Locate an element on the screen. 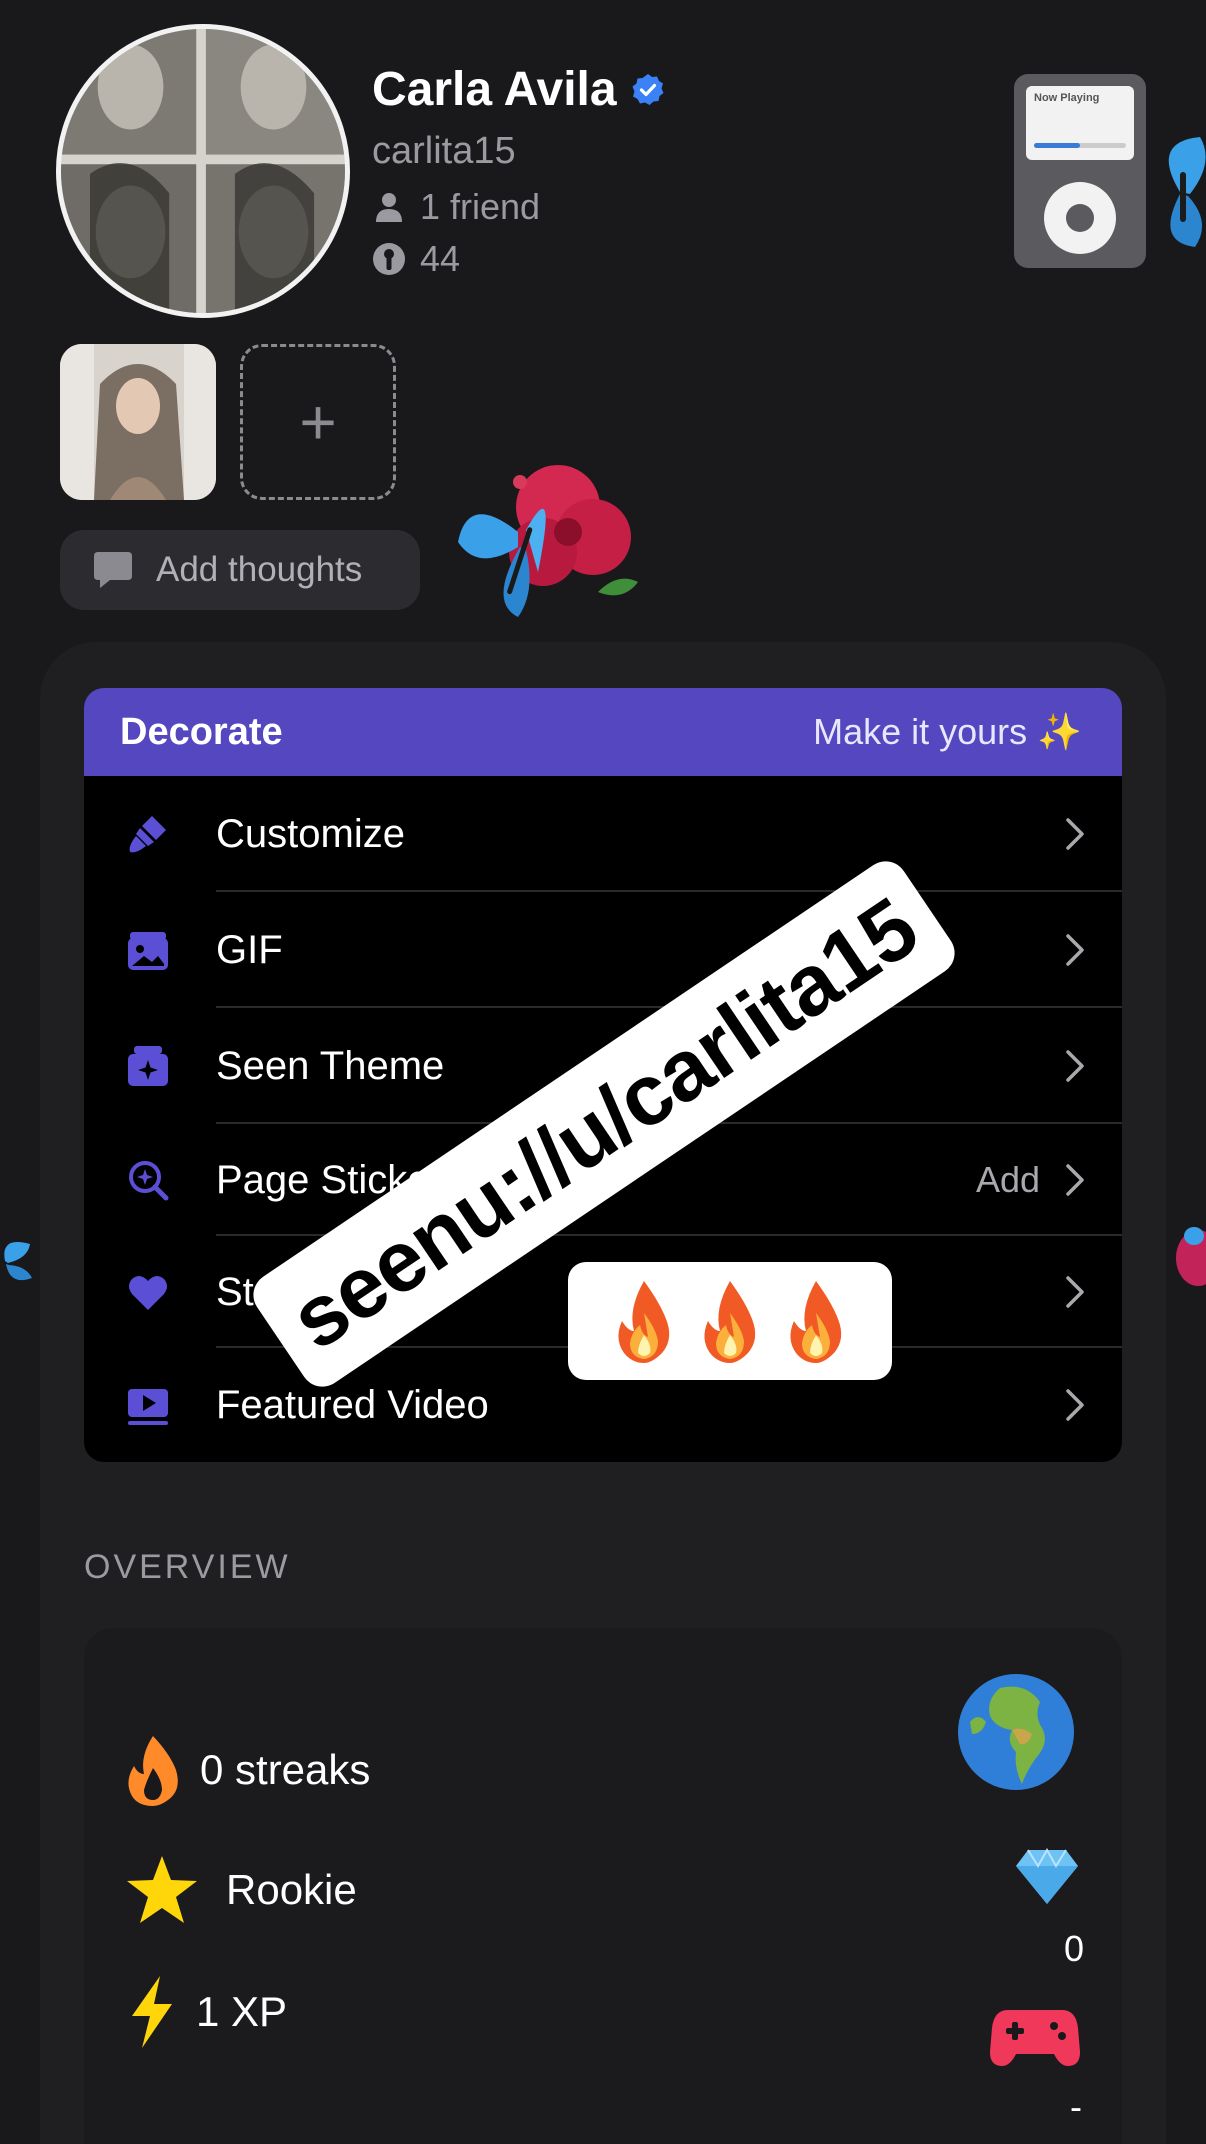 This screenshot has height=2144, width=1206. friends-count: 1 friend is located at coordinates (456, 207).